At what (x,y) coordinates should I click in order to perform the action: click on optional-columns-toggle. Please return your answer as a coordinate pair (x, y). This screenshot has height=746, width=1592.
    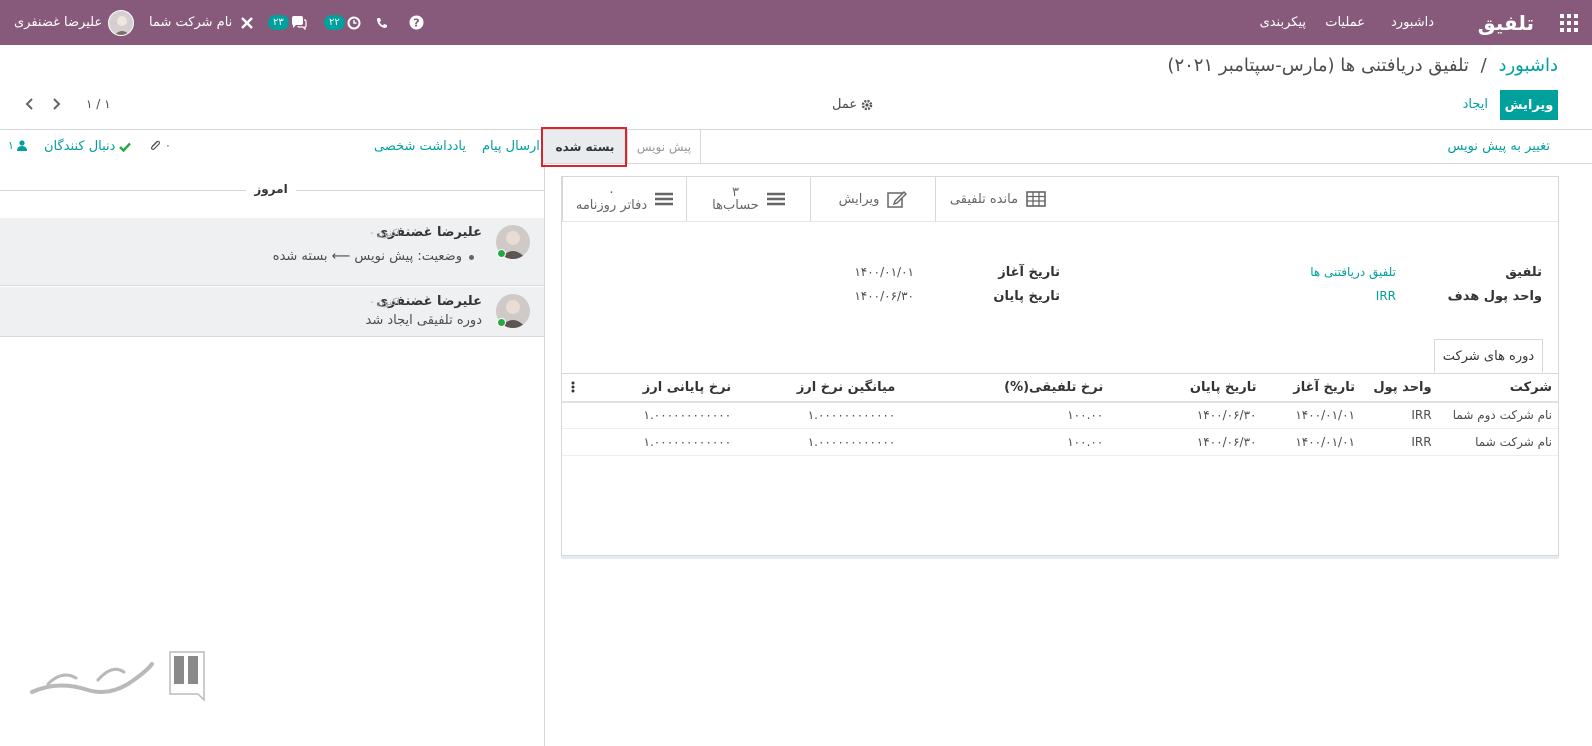
    Looking at the image, I should click on (573, 388).